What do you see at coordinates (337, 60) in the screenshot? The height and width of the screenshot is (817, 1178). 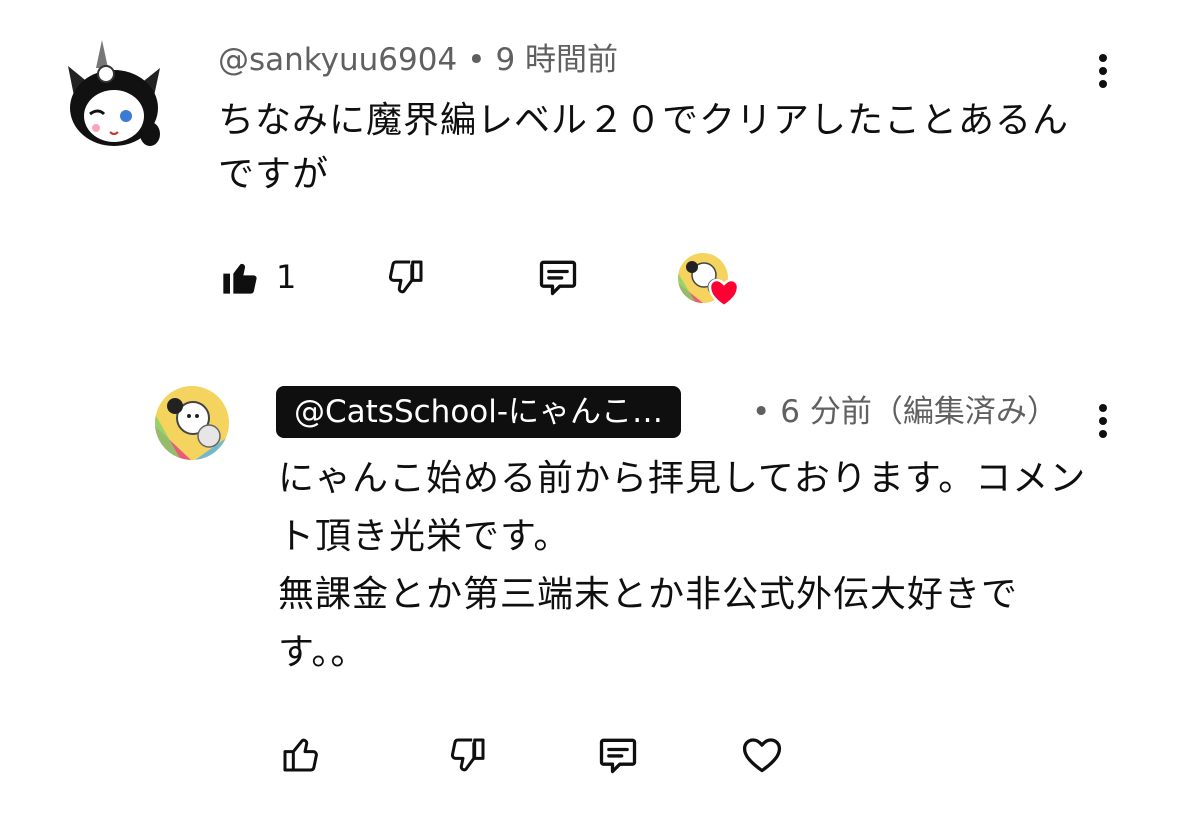 I see `comment-author: @sankyuu6904` at bounding box center [337, 60].